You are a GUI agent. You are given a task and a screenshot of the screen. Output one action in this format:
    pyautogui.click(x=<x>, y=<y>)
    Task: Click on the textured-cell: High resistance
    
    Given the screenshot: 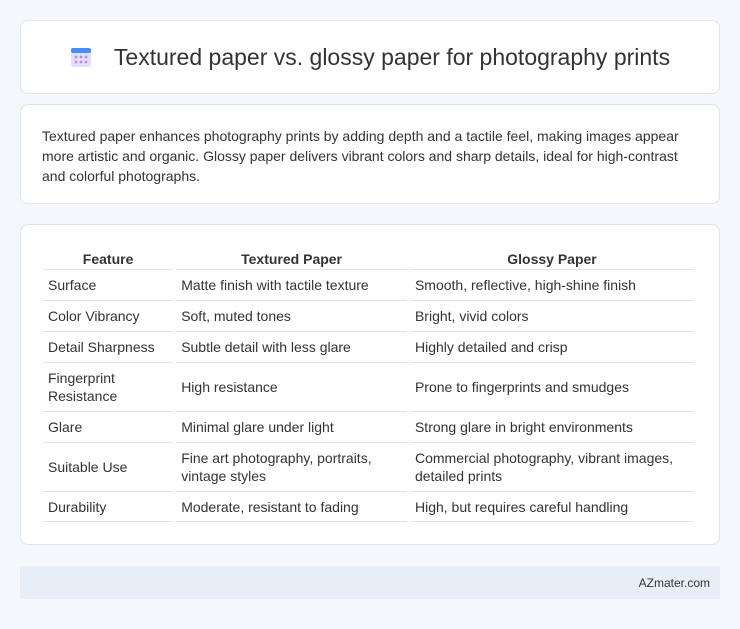 What is the action you would take?
    pyautogui.click(x=291, y=386)
    